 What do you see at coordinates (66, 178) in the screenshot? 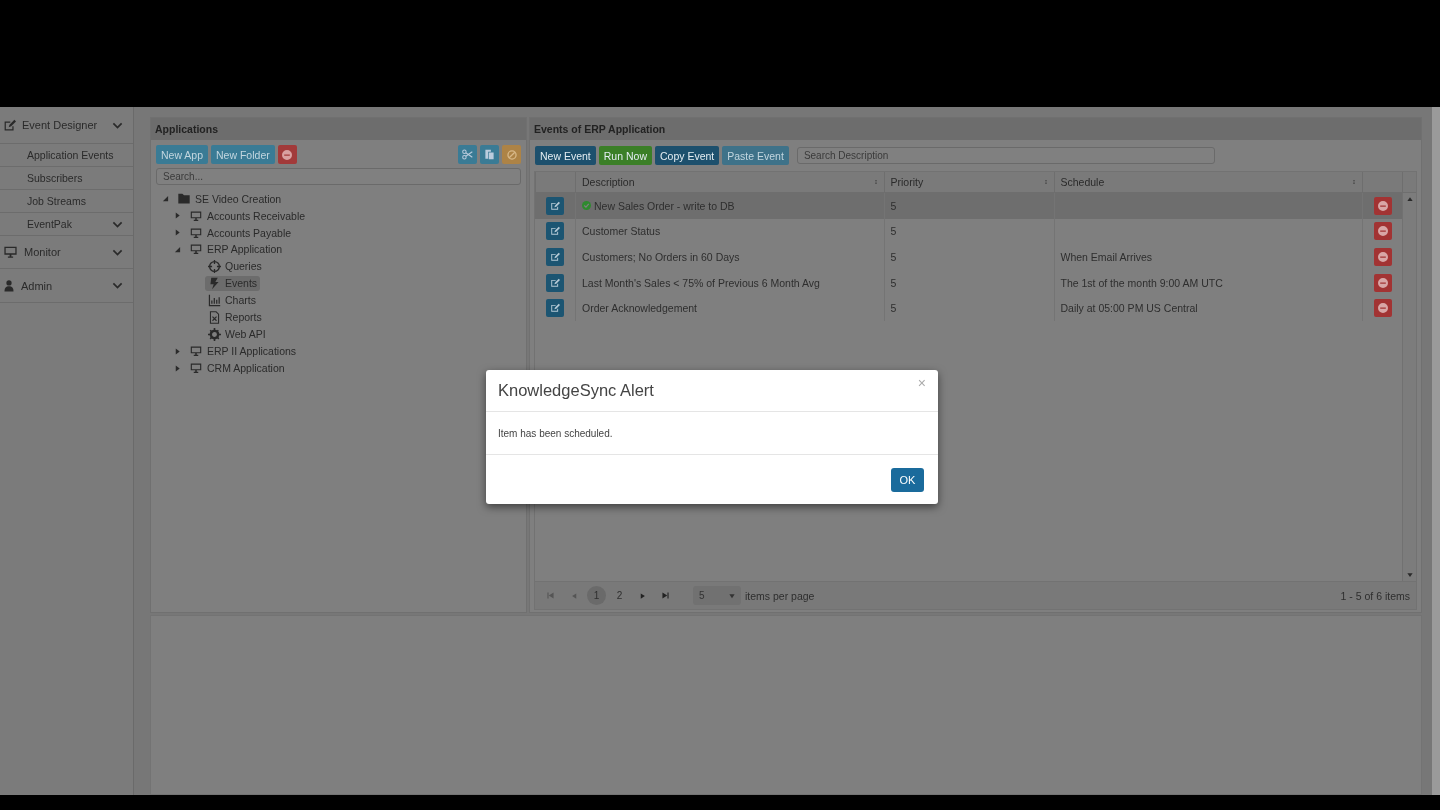
I see `nav-item: Subscribers` at bounding box center [66, 178].